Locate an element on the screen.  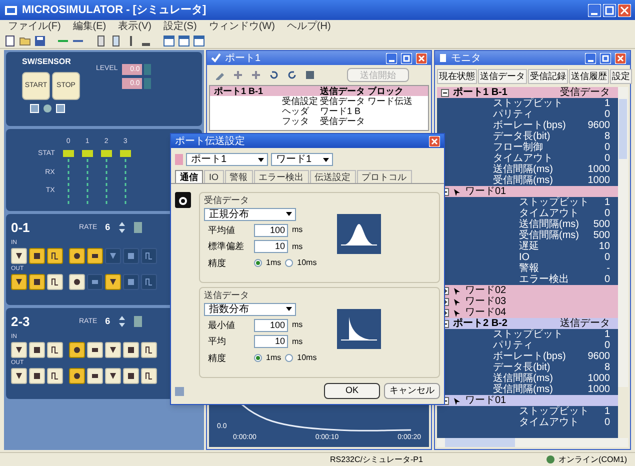
undo-icon is located at coordinates (274, 75).